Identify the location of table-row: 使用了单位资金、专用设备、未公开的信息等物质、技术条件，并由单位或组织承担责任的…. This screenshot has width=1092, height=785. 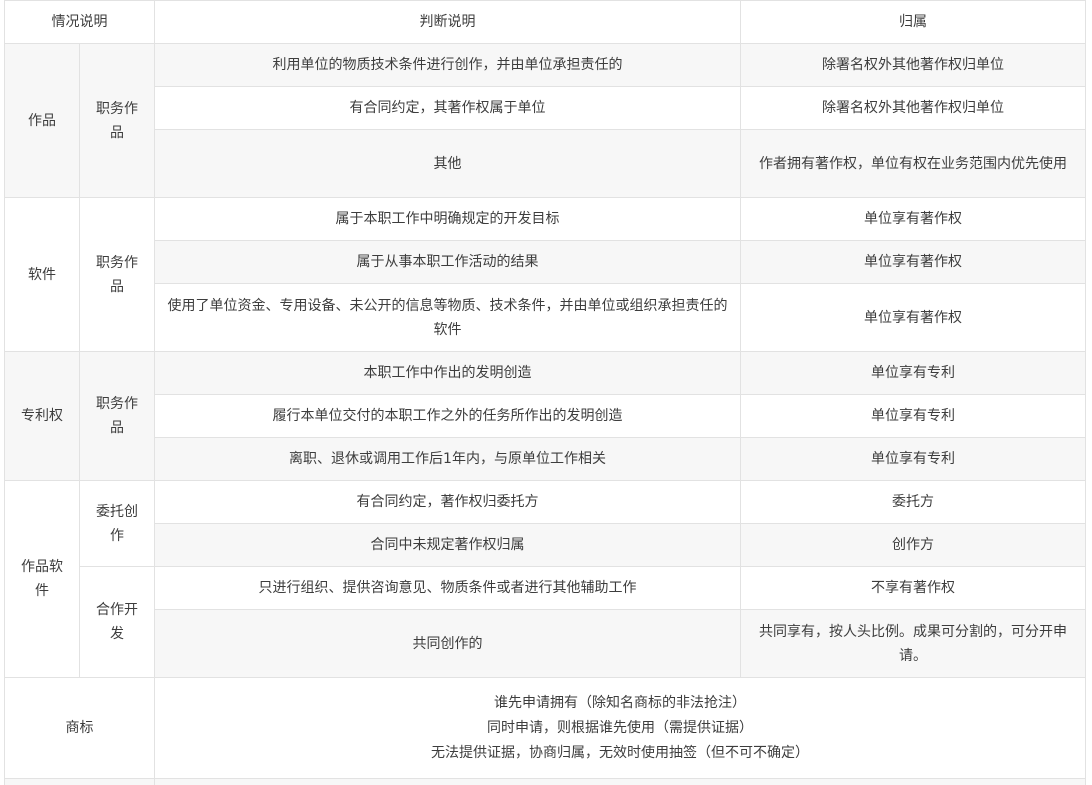
(545, 318).